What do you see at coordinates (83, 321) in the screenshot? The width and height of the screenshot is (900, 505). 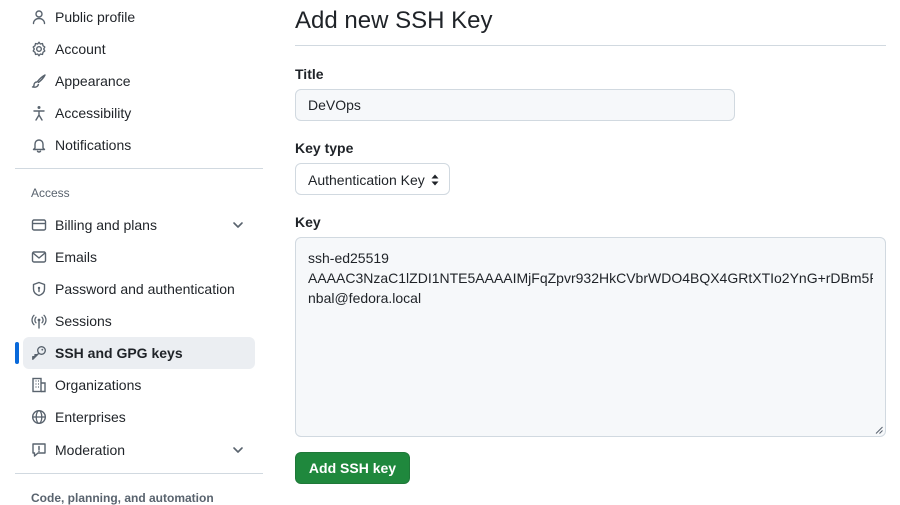 I see `sidebar-item-label: Sessions` at bounding box center [83, 321].